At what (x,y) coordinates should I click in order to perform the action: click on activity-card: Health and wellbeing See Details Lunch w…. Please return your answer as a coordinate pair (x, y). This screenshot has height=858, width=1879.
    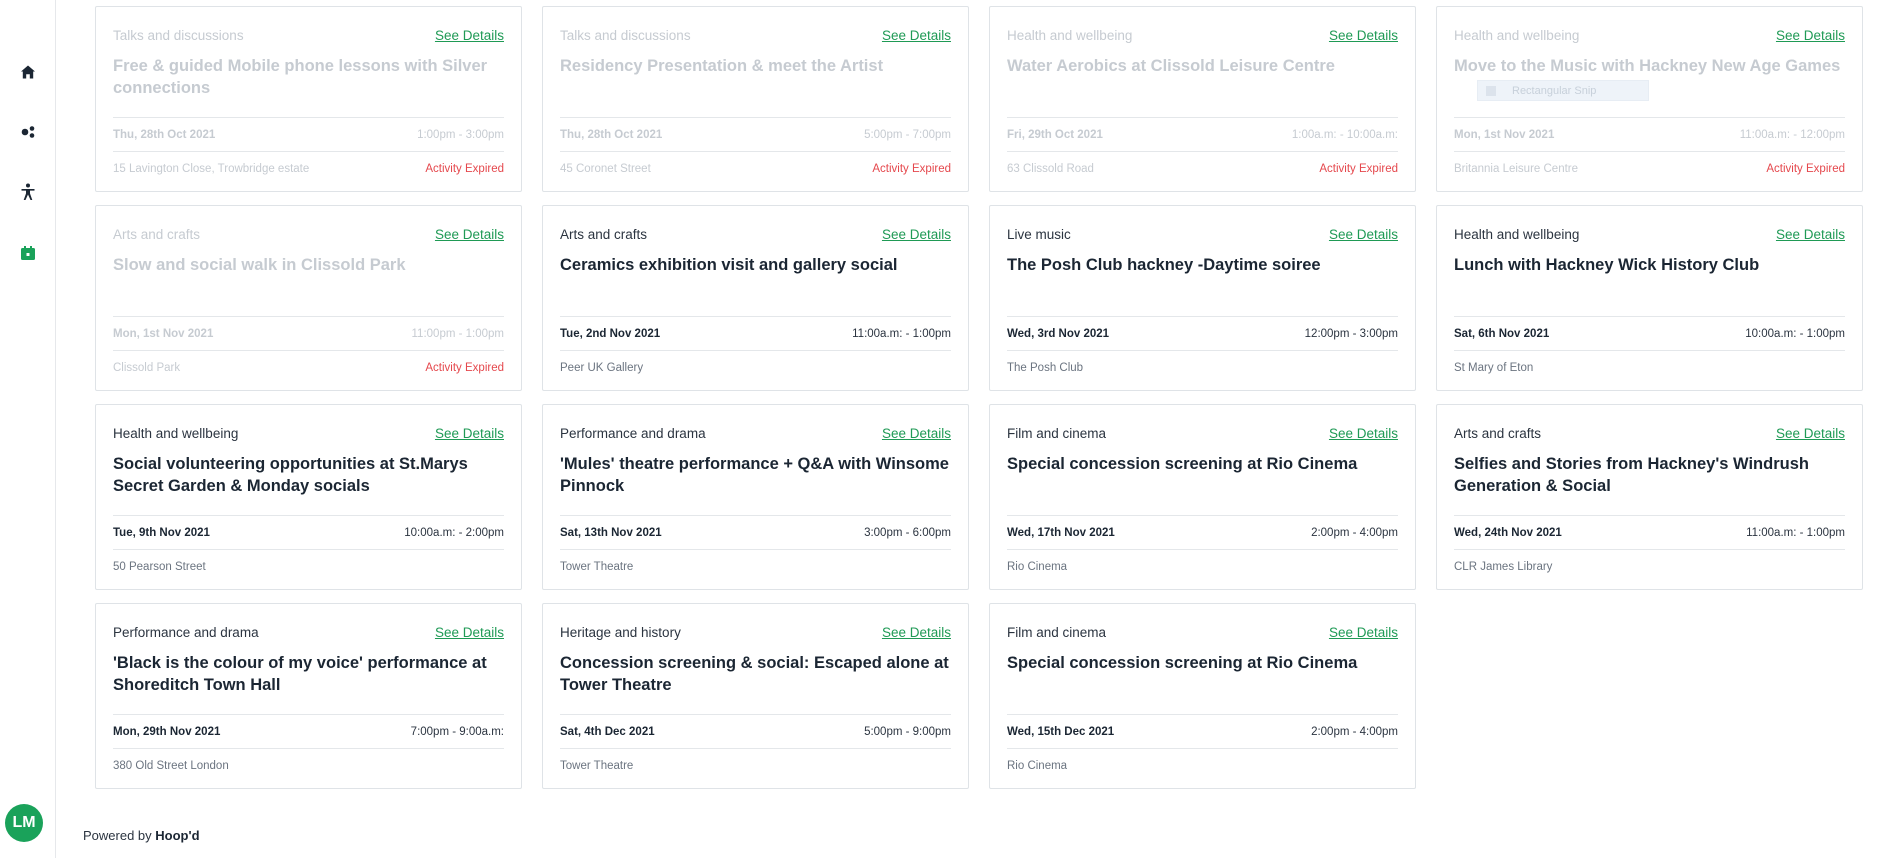
    Looking at the image, I should click on (1649, 298).